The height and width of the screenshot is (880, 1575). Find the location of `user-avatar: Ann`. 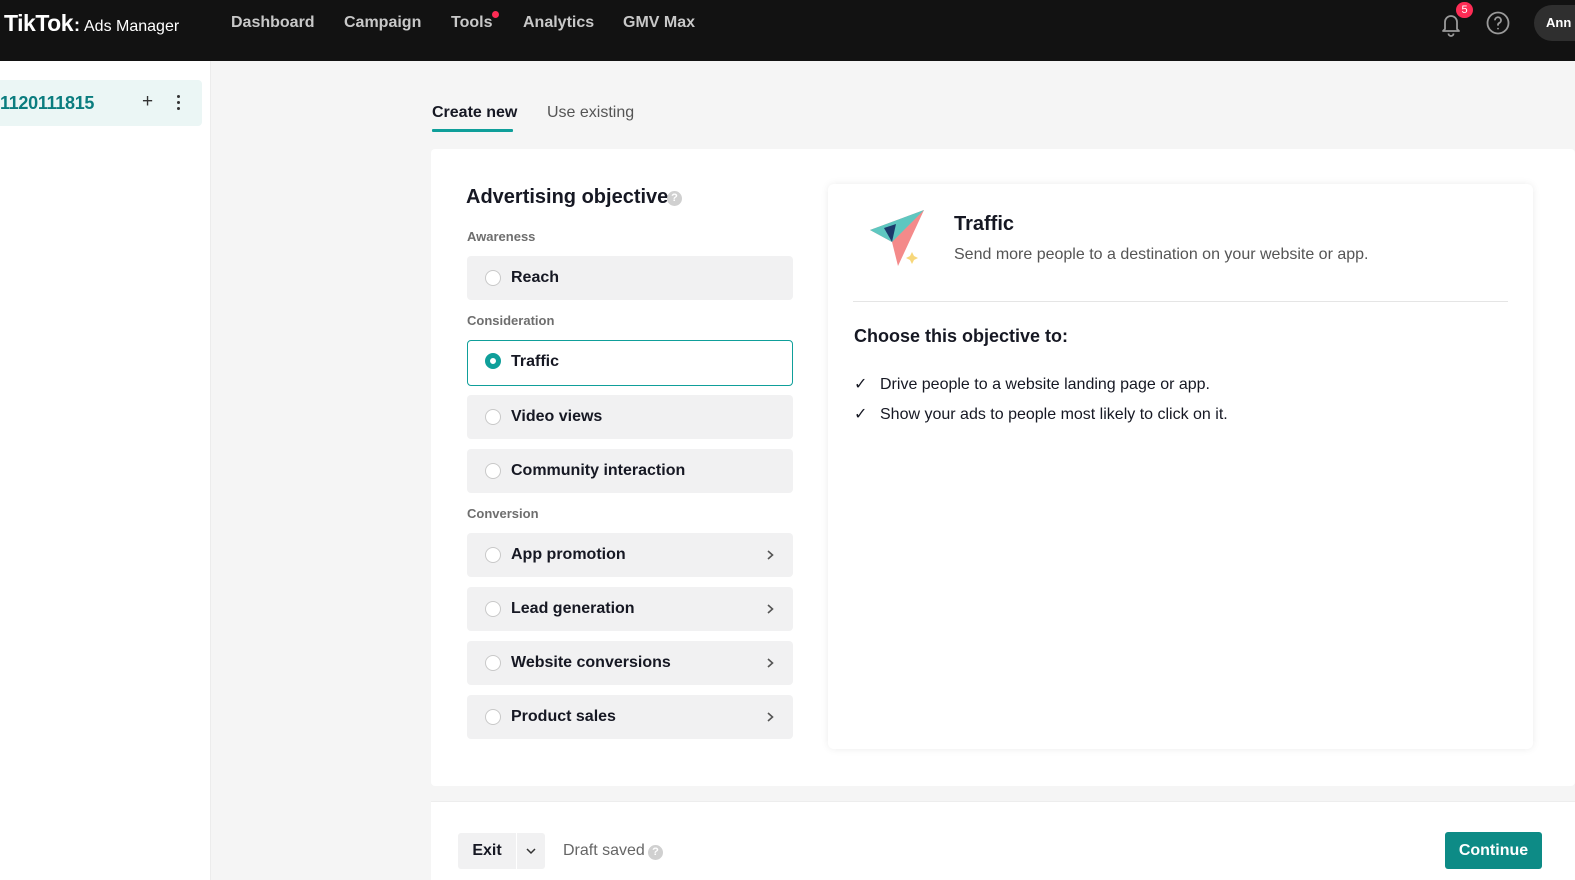

user-avatar: Ann is located at coordinates (1554, 23).